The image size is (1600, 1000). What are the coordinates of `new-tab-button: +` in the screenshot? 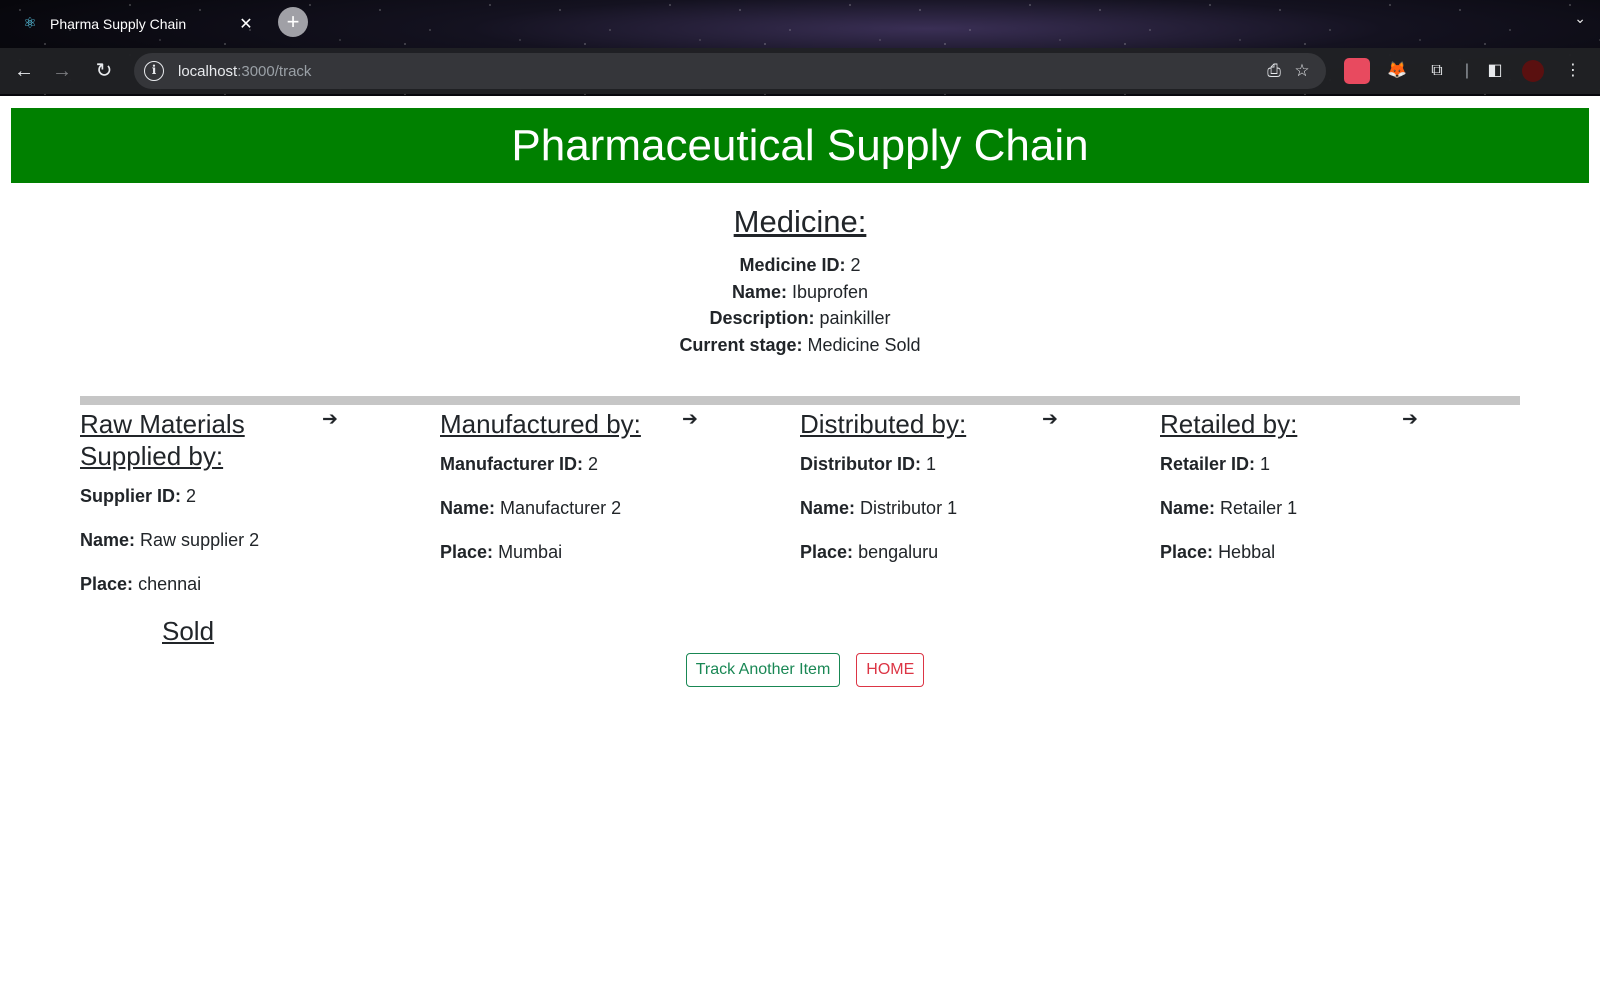 It's located at (293, 22).